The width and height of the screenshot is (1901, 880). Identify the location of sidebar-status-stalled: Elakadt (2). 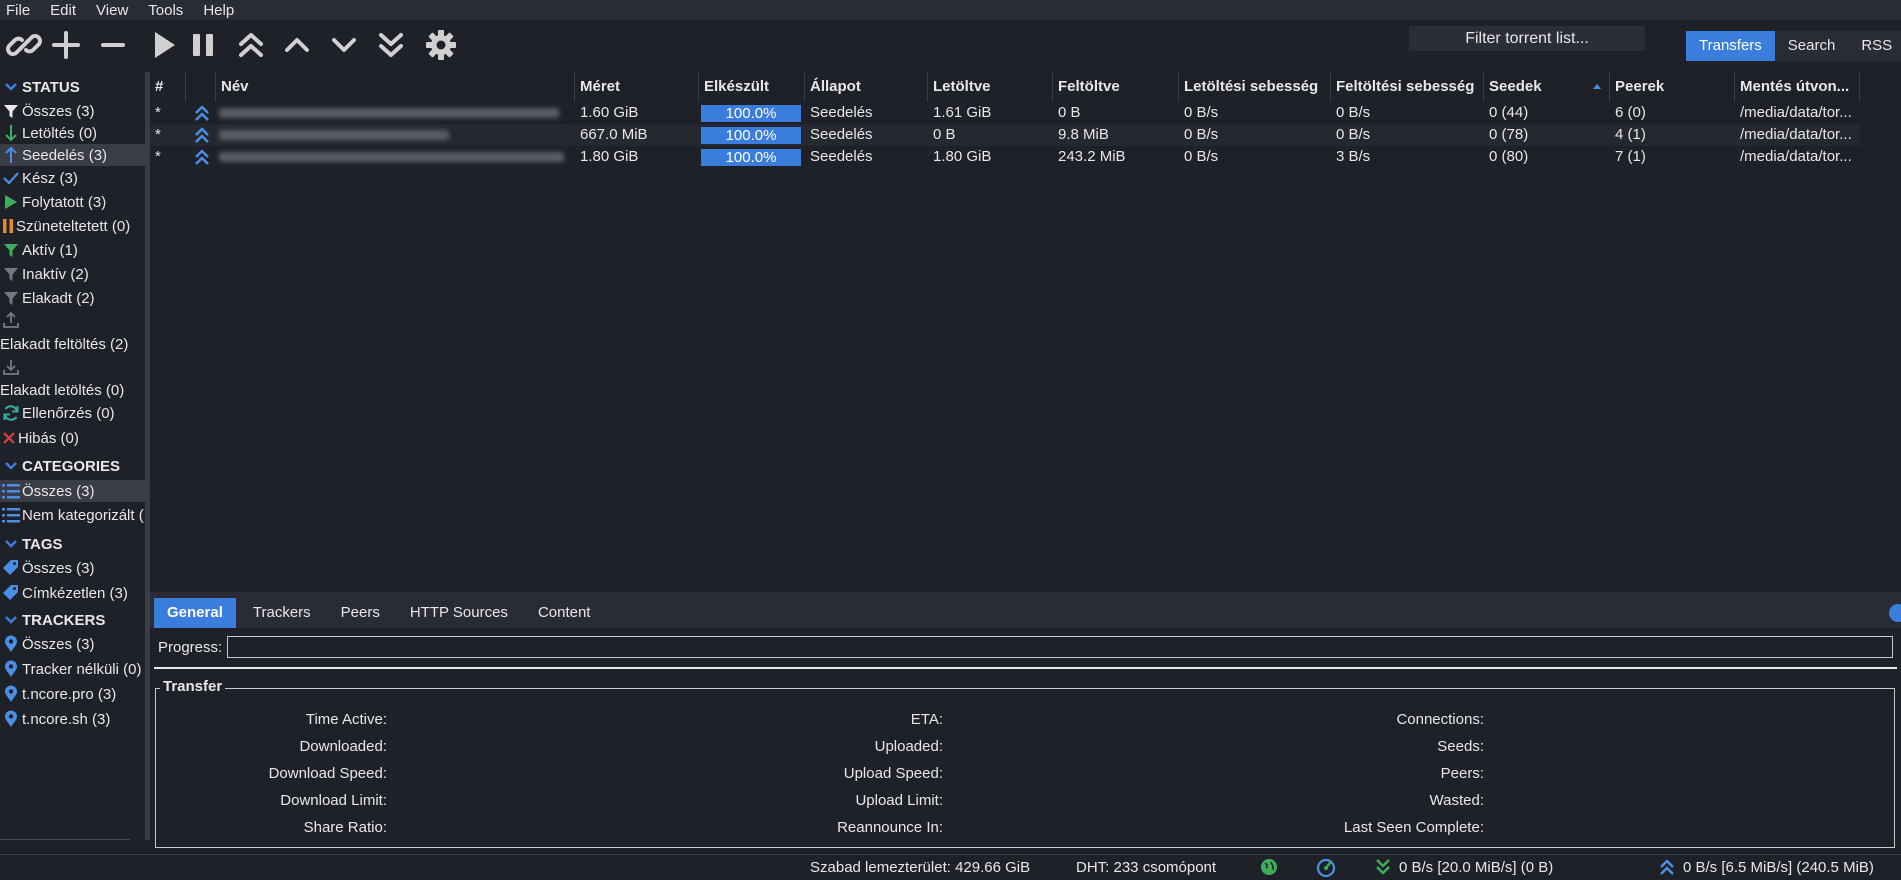
(72, 298).